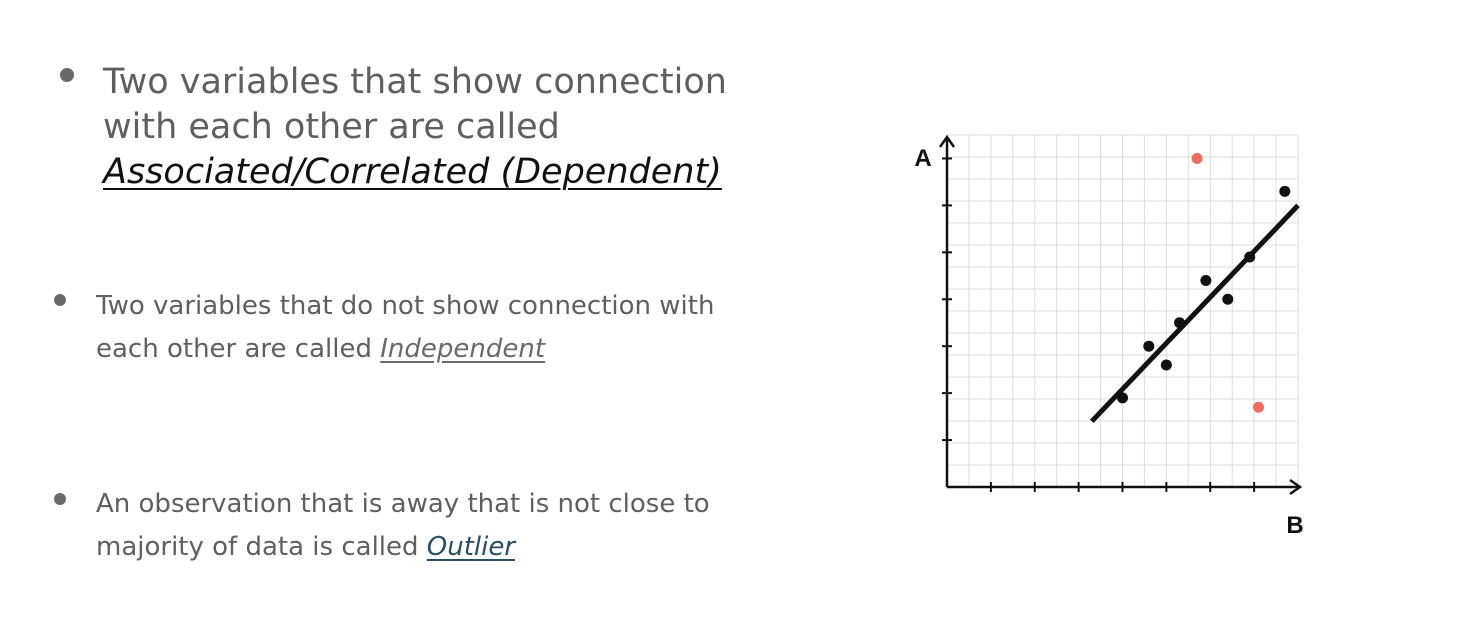 The width and height of the screenshot is (1481, 618). Describe the element at coordinates (1294, 525) in the screenshot. I see `x-axis-label: B` at that location.